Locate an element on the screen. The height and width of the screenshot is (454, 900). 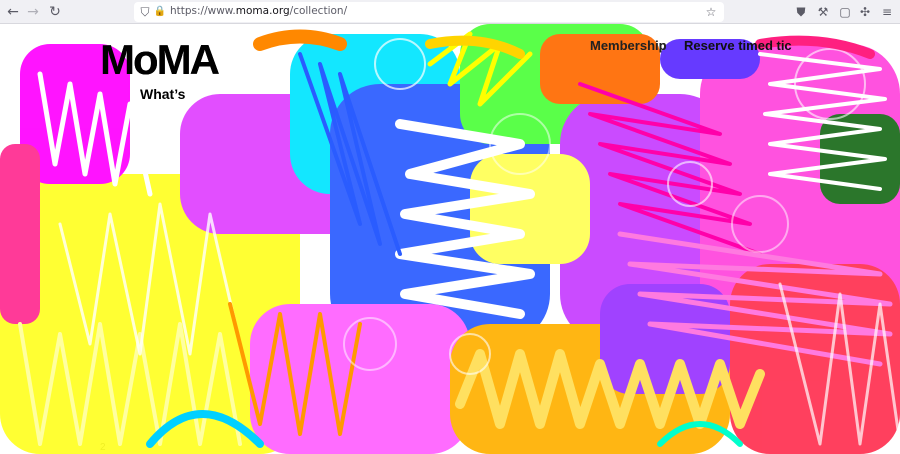
pocket-icon: ⛊ is located at coordinates (801, 12).